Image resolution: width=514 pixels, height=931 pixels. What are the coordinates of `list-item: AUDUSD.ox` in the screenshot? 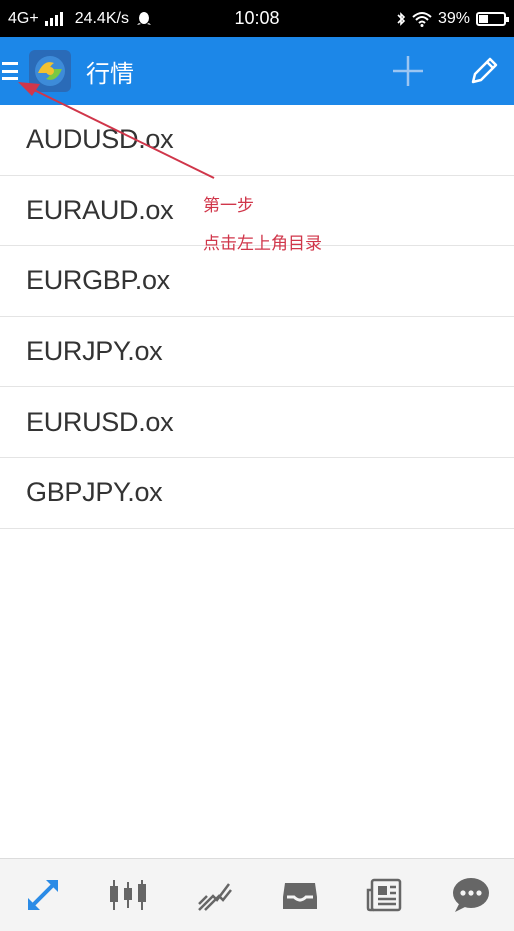 It's located at (257, 140).